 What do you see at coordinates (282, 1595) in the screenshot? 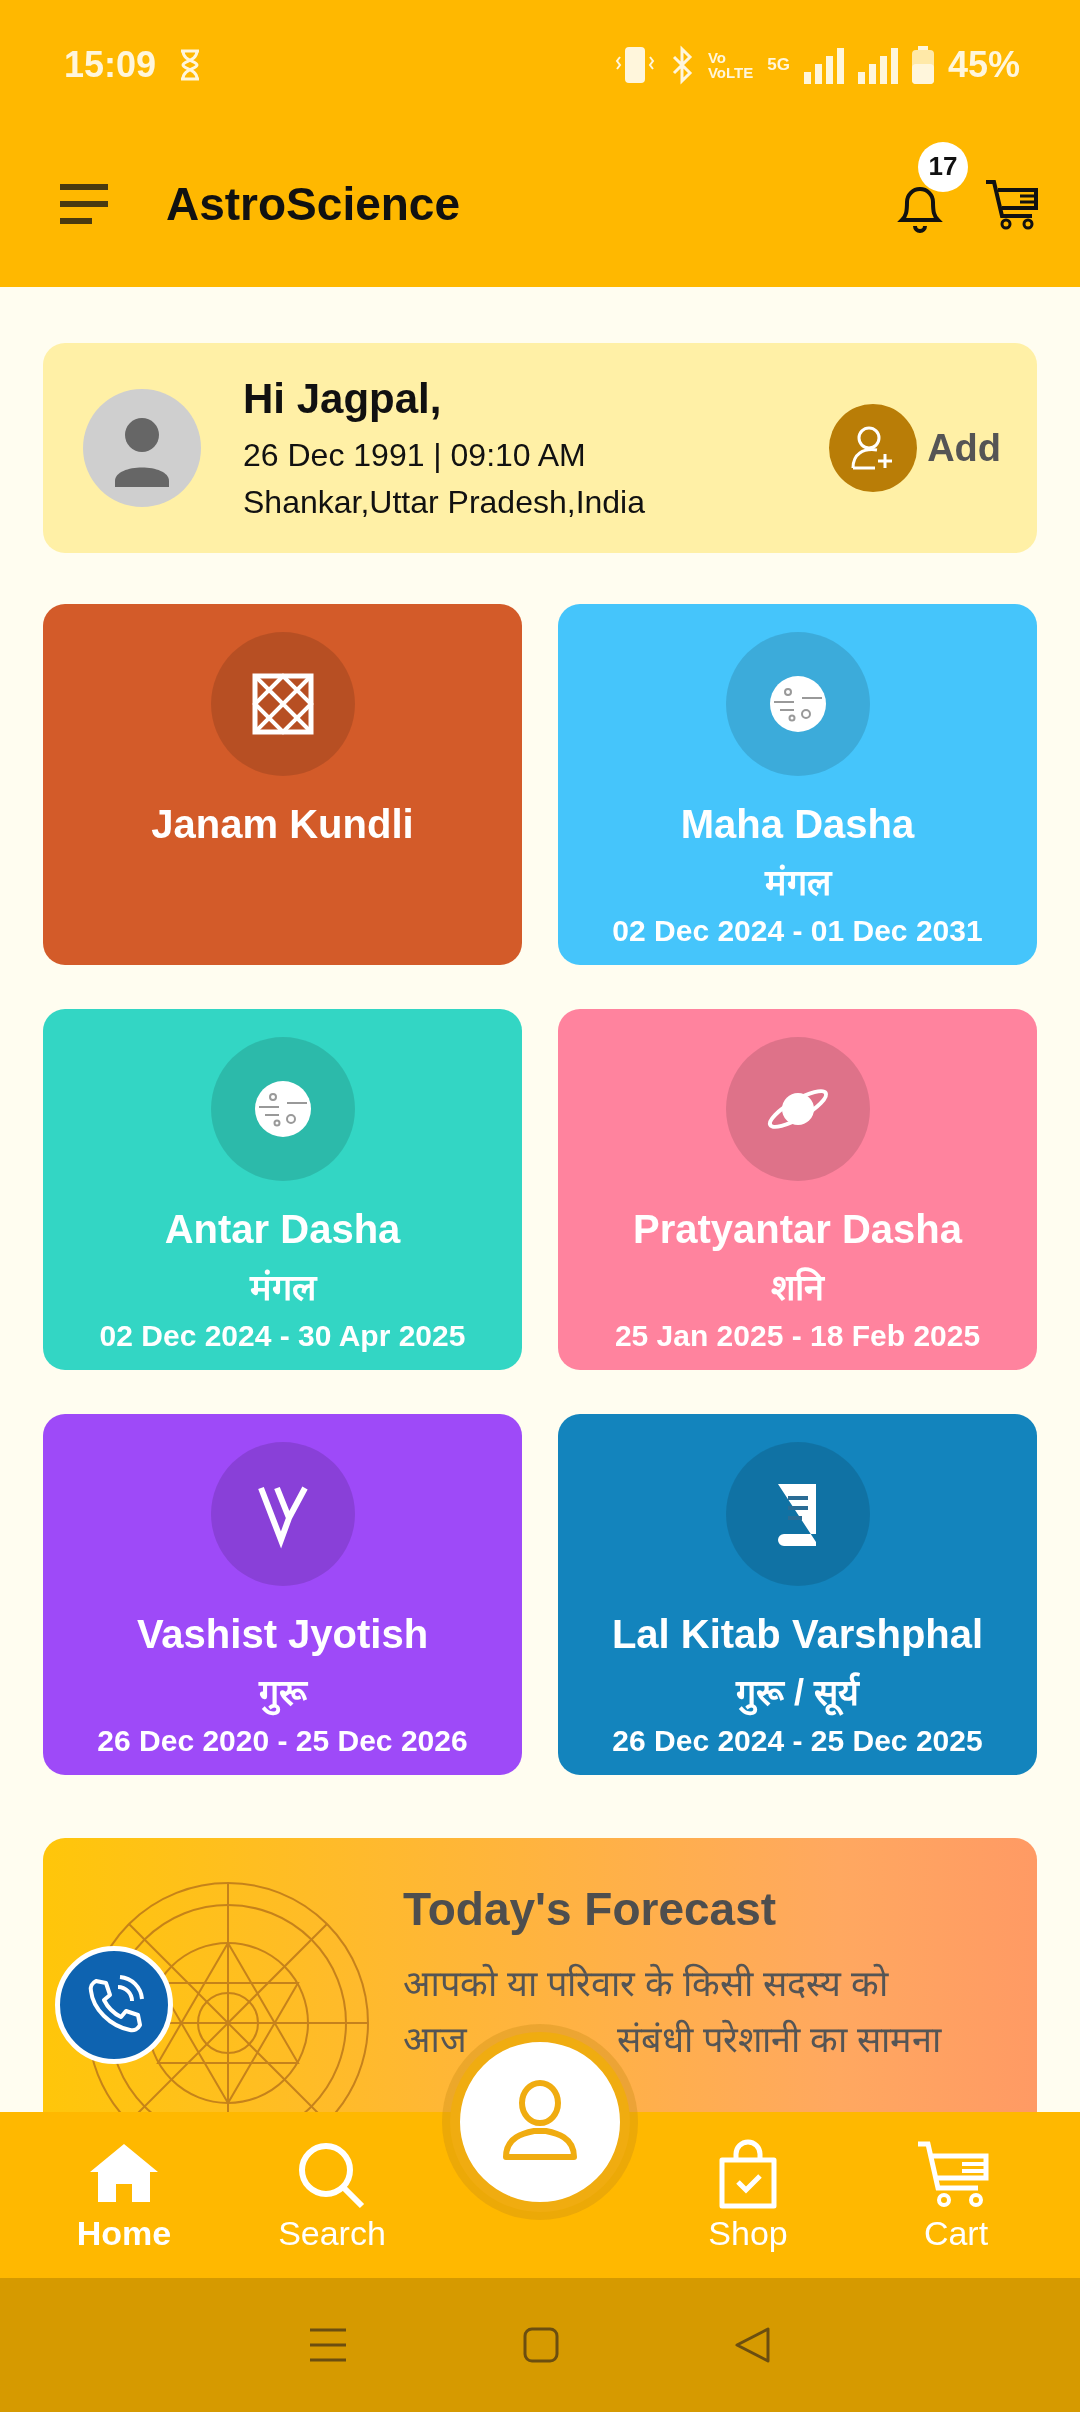
I see `feature-card: Vashist Jyotish गुरू 26 Dec 2020 - 25 Dec 2026` at bounding box center [282, 1595].